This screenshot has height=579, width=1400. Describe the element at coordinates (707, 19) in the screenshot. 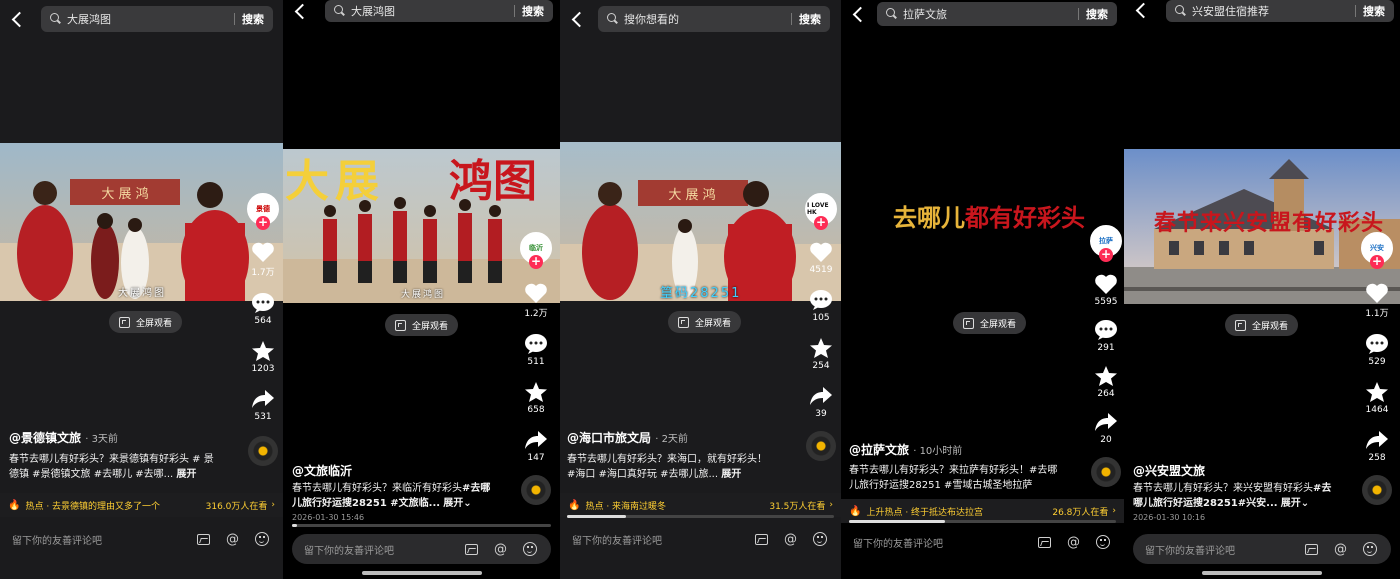

I see `search-query: 搜你想看的` at that location.